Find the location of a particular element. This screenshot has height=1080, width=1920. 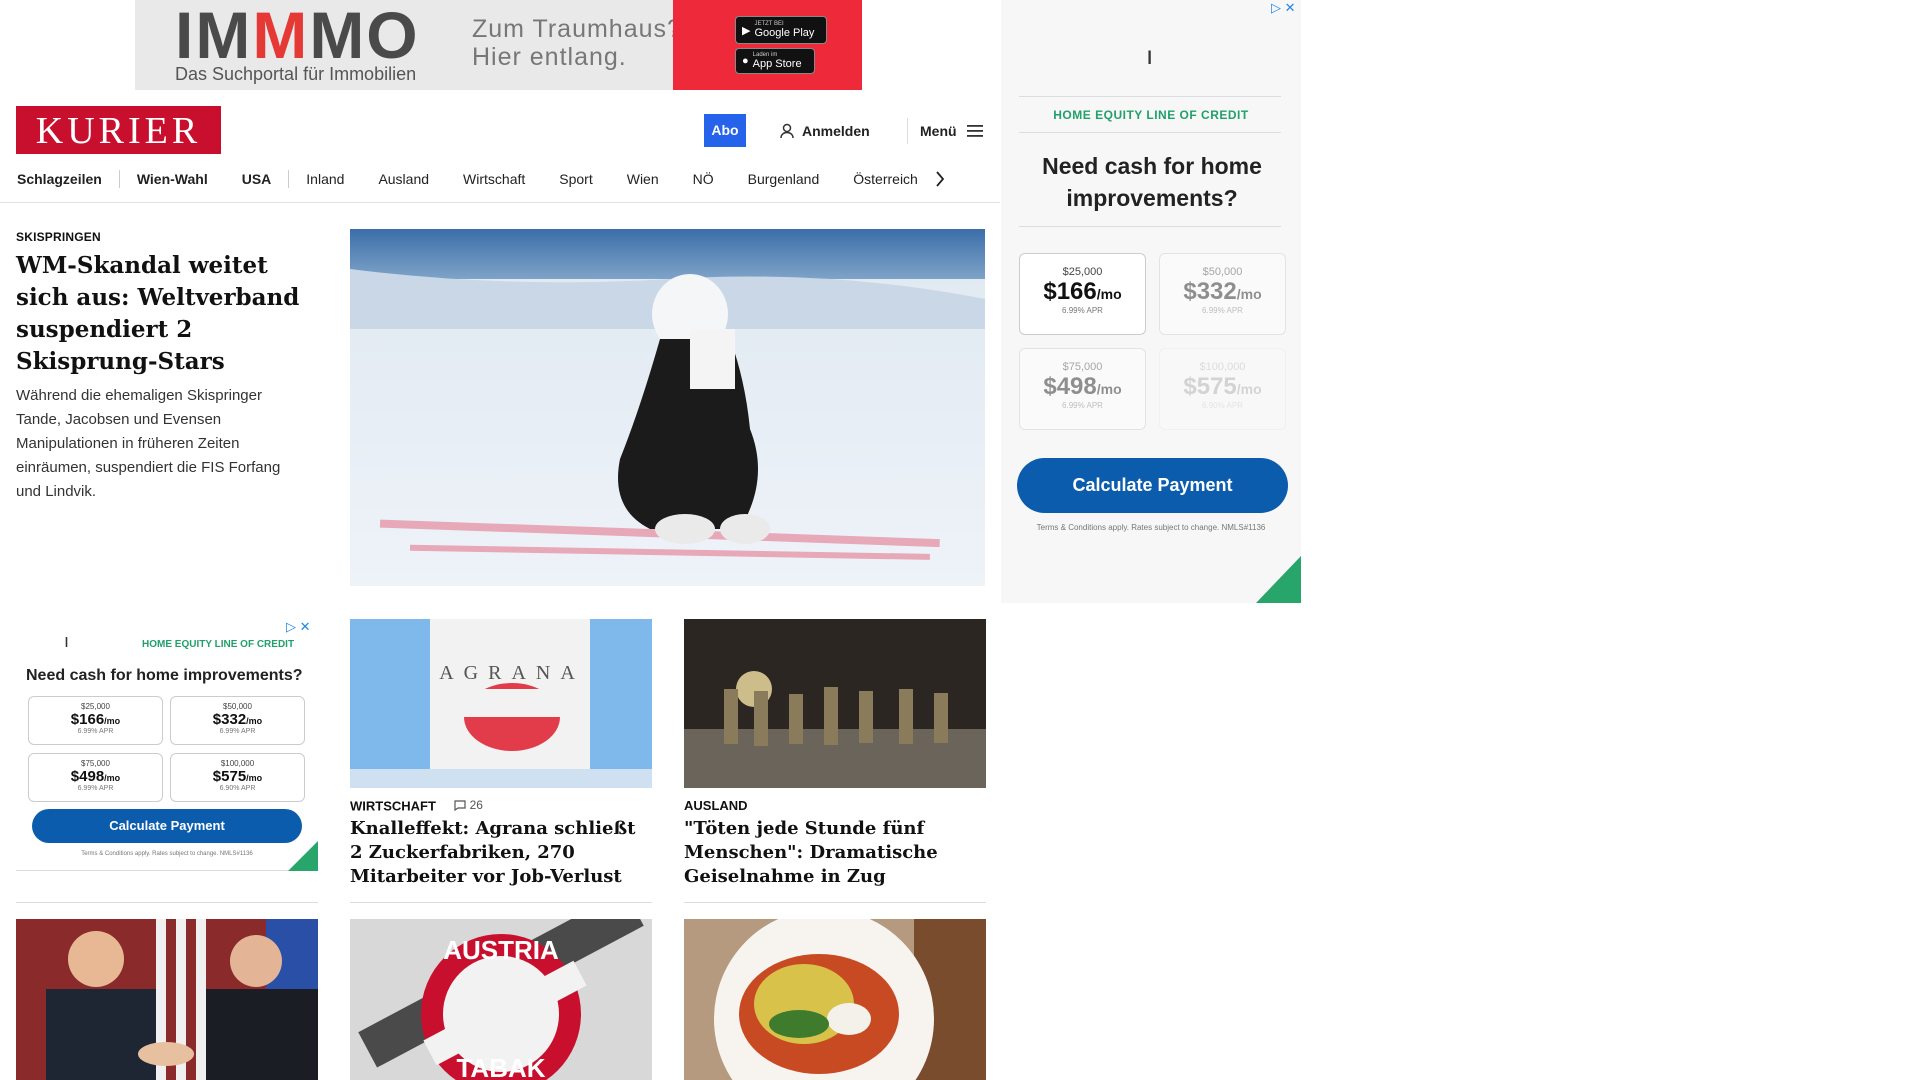

ski-jumper-photo is located at coordinates (667, 407).